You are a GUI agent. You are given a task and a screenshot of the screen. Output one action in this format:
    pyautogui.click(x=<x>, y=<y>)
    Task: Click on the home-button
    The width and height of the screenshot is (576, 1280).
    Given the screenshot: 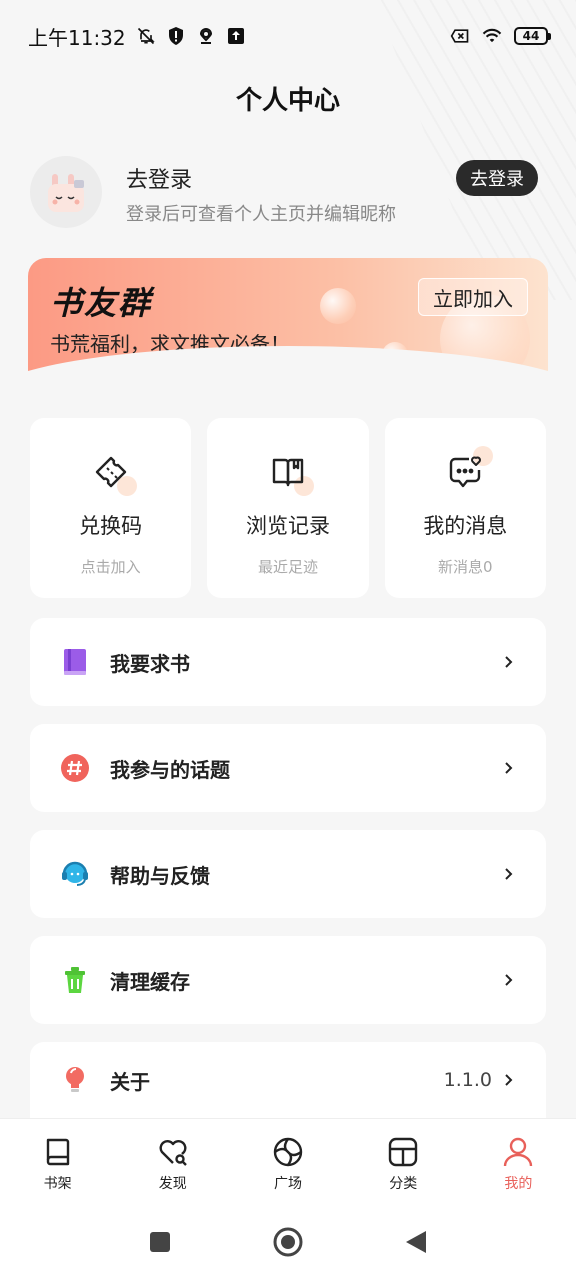 What is the action you would take?
    pyautogui.click(x=288, y=1242)
    